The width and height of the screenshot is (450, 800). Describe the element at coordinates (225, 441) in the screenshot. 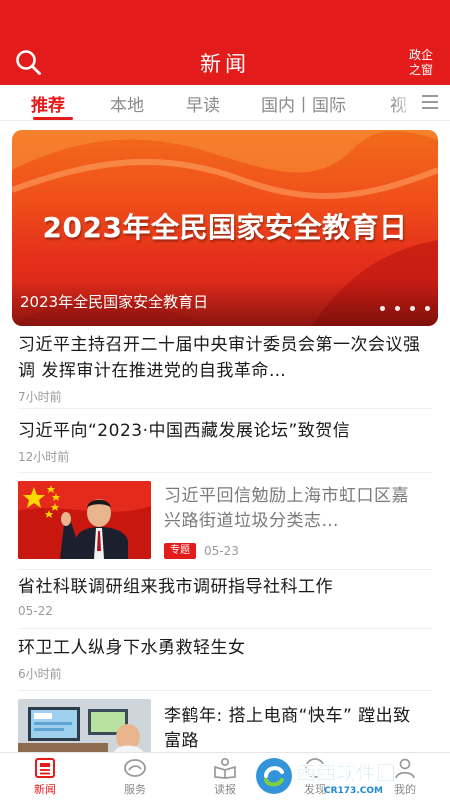

I see `news-item: 习近平向“2023·中国西藏发展论坛”致贺信 12小时前` at that location.